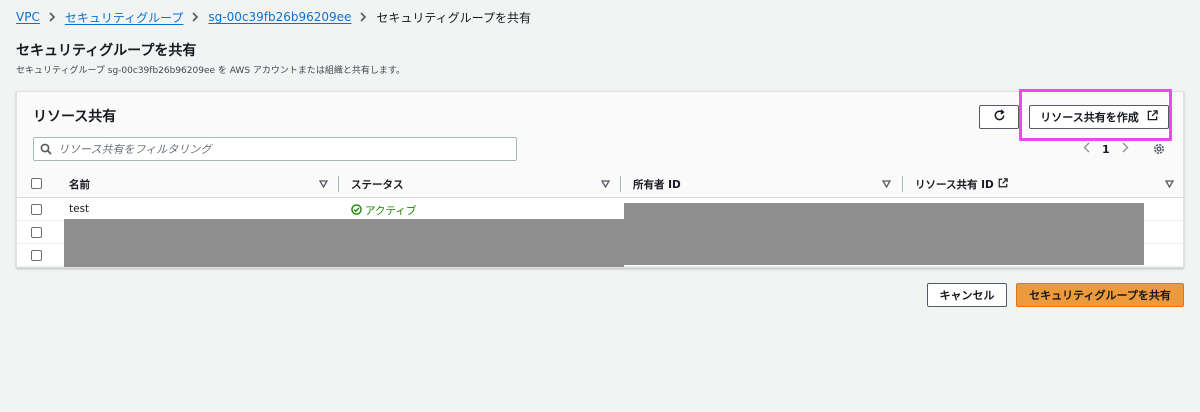 The image size is (1200, 412). Describe the element at coordinates (356, 210) in the screenshot. I see `success-icon` at that location.